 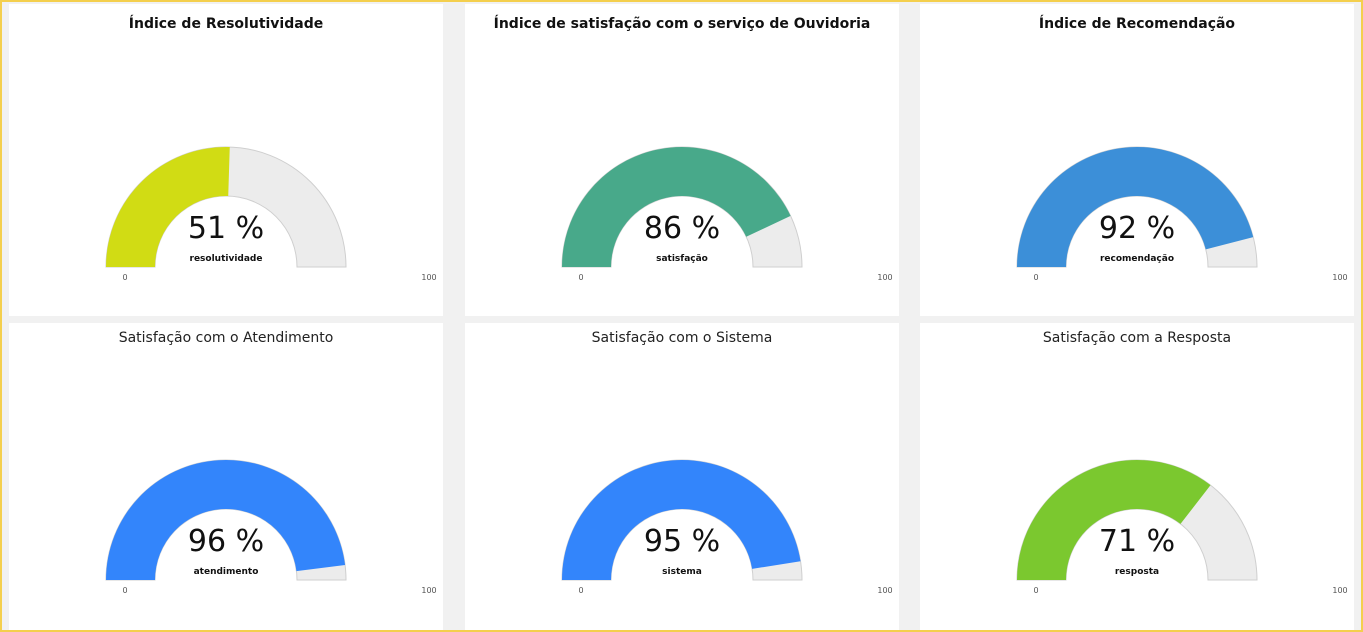 What do you see at coordinates (1137, 572) in the screenshot?
I see `gauge-label-text: resposta` at bounding box center [1137, 572].